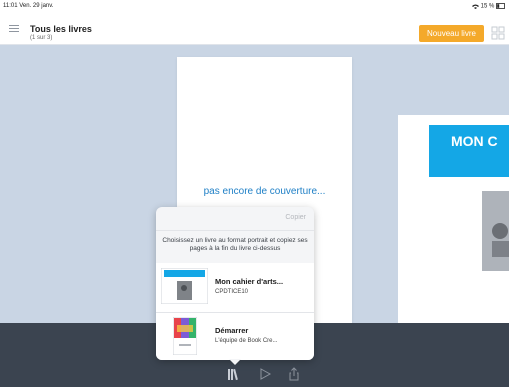 The image size is (509, 387). Describe the element at coordinates (476, 7) in the screenshot. I see `wifi-icon` at that location.